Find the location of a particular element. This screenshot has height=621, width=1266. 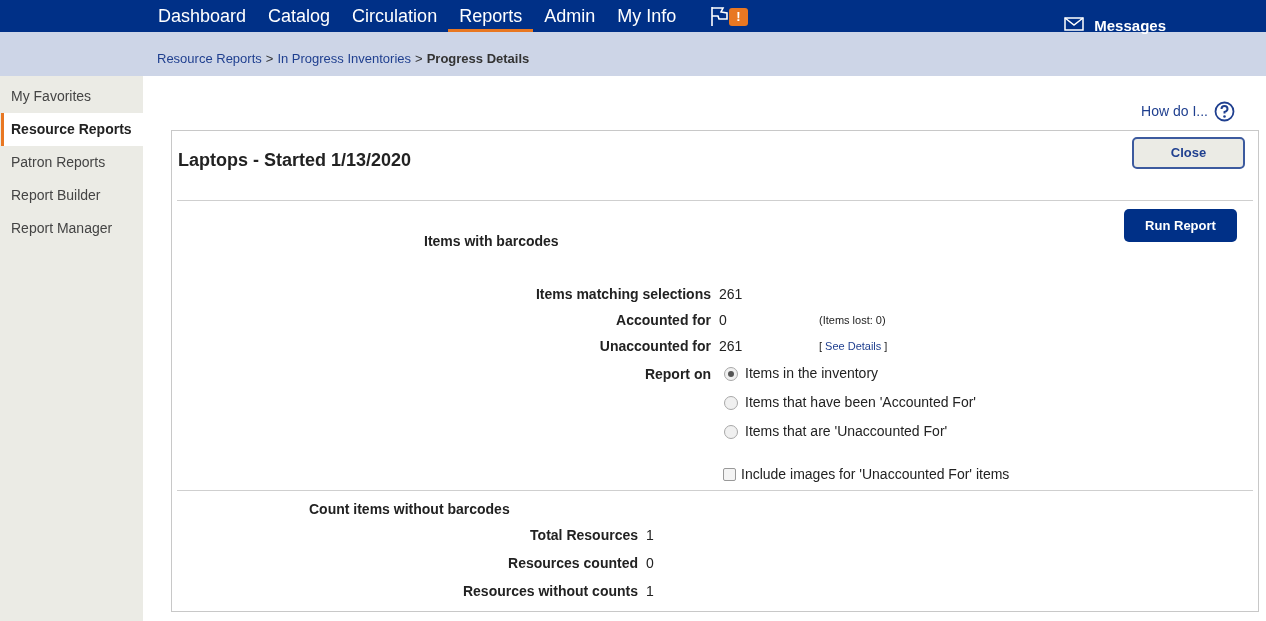

bracket: [ is located at coordinates (821, 346).